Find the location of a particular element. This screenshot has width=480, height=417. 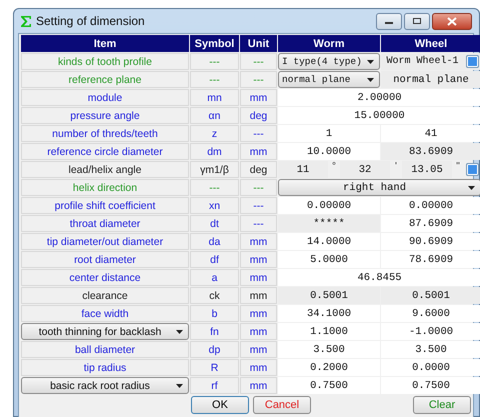

maximize-button is located at coordinates (417, 21).